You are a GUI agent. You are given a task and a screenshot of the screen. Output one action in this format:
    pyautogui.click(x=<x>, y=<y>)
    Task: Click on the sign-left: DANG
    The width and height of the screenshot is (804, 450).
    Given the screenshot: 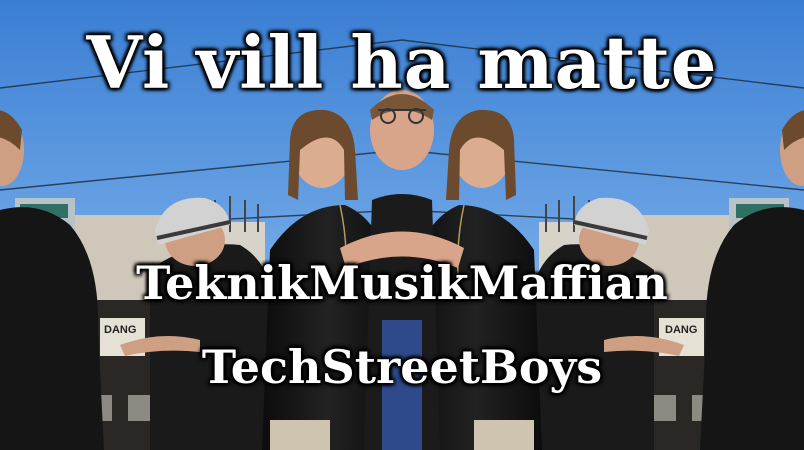 What is the action you would take?
    pyautogui.click(x=120, y=330)
    